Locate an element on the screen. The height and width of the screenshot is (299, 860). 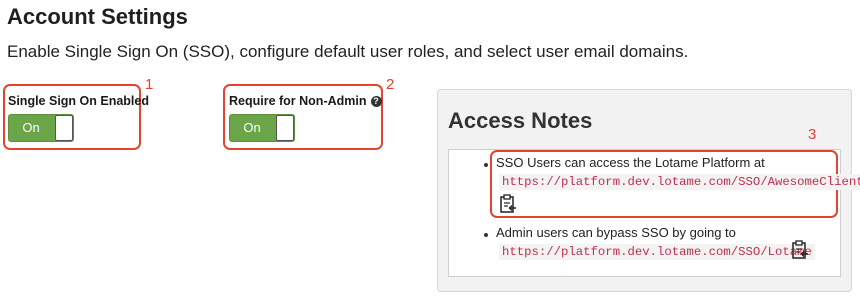
annotation-number-1: 1 is located at coordinates (149, 84).